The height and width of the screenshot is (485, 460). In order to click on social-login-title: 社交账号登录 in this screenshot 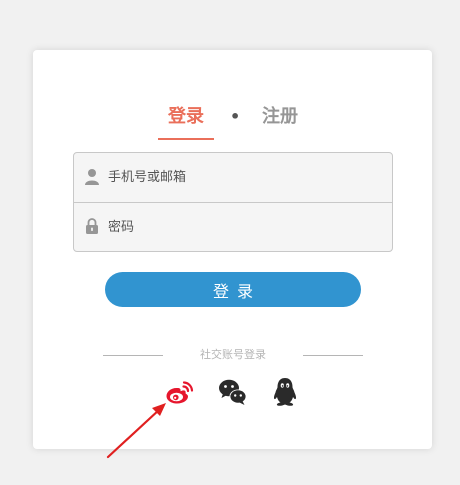, I will do `click(232, 355)`.